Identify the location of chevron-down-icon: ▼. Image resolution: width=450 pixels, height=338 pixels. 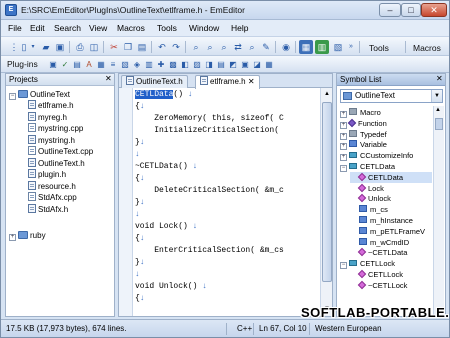
(436, 96).